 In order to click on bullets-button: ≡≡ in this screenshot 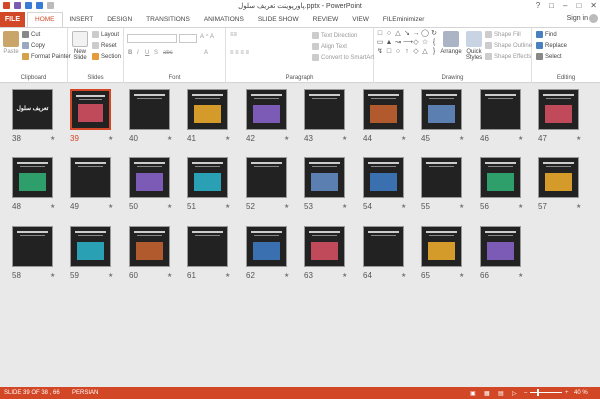, I will do `click(233, 35)`.